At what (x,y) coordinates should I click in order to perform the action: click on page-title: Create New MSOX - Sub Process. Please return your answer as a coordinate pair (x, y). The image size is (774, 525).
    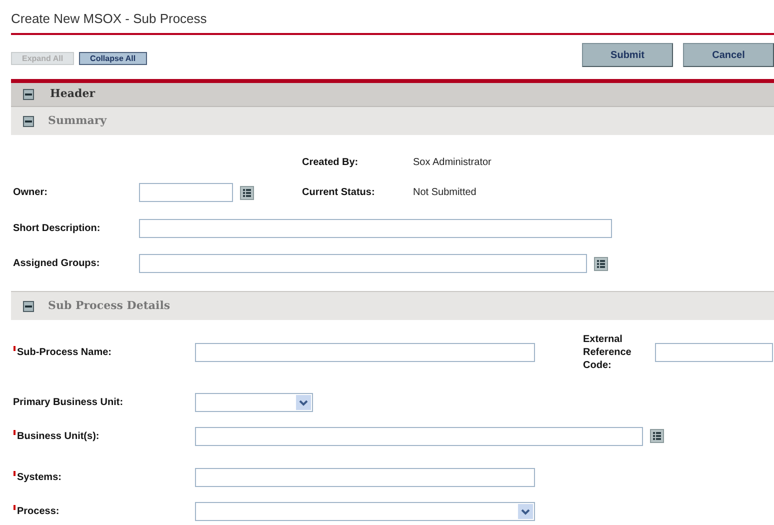
    Looking at the image, I should click on (109, 19).